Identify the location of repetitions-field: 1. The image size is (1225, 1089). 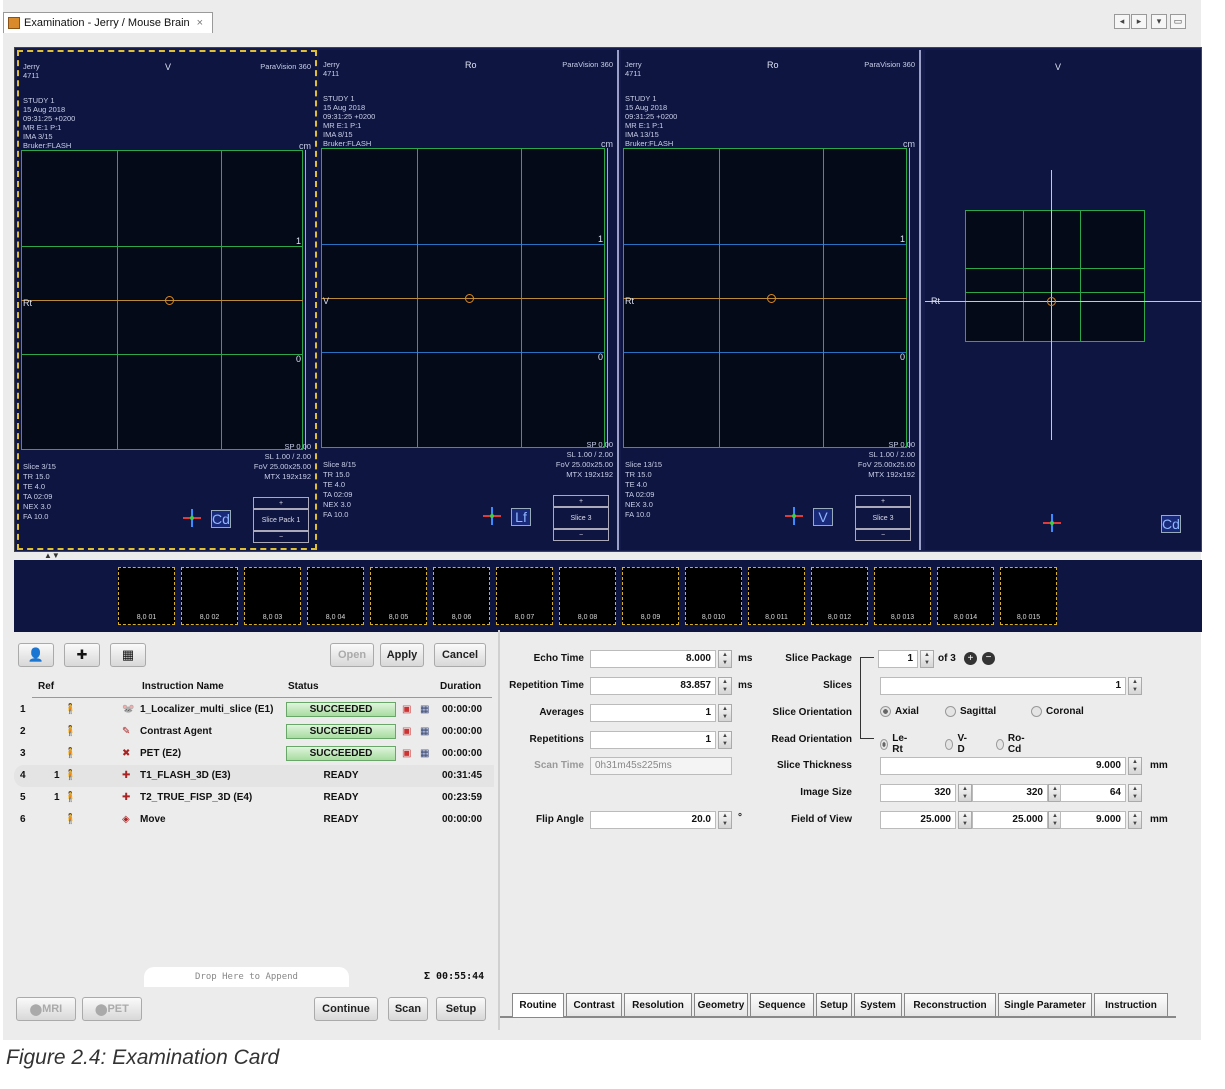
(653, 740).